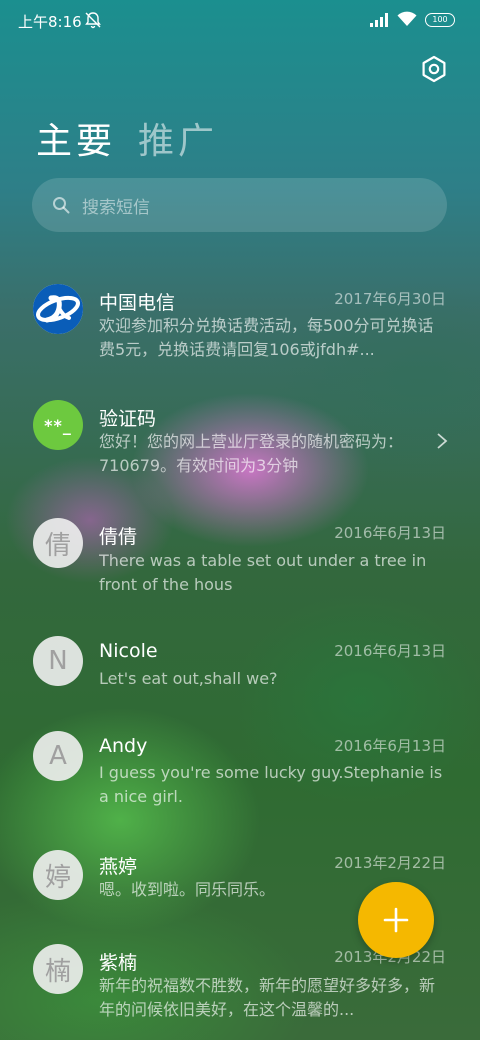  What do you see at coordinates (58, 425) in the screenshot?
I see `avatar: **_` at bounding box center [58, 425].